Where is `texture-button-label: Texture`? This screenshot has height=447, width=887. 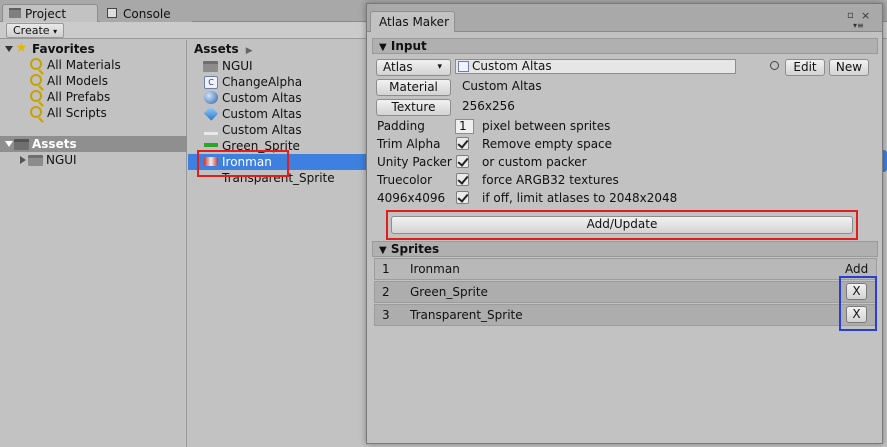
texture-button-label: Texture is located at coordinates (413, 107).